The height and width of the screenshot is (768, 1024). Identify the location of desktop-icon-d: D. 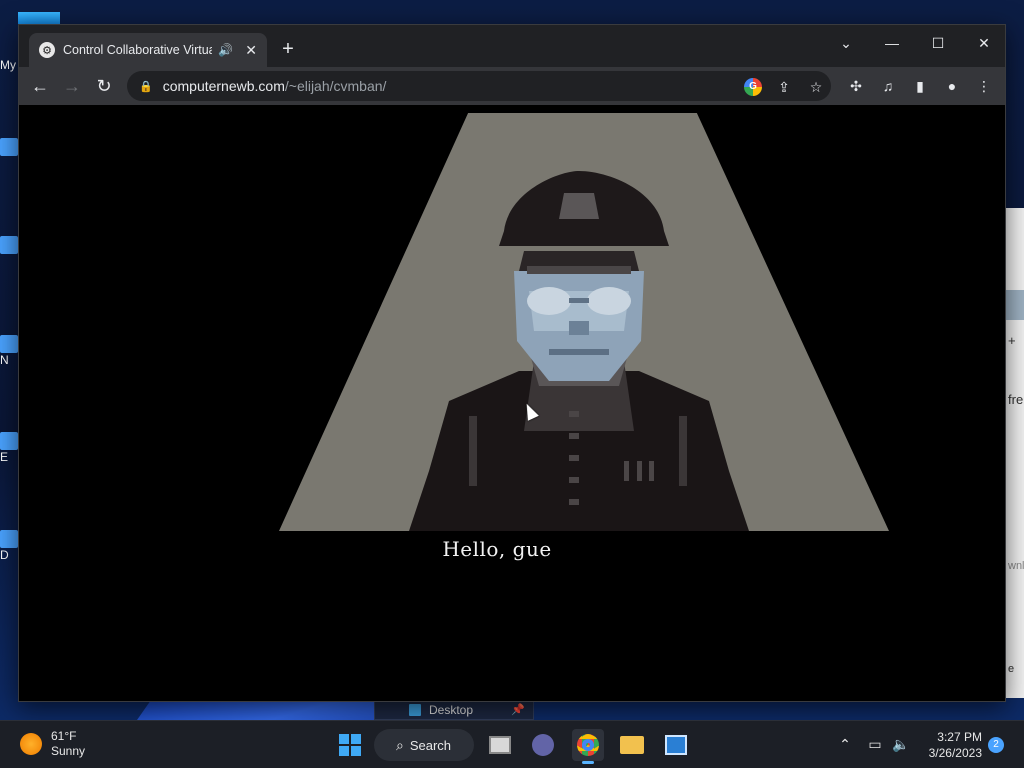
(10, 547).